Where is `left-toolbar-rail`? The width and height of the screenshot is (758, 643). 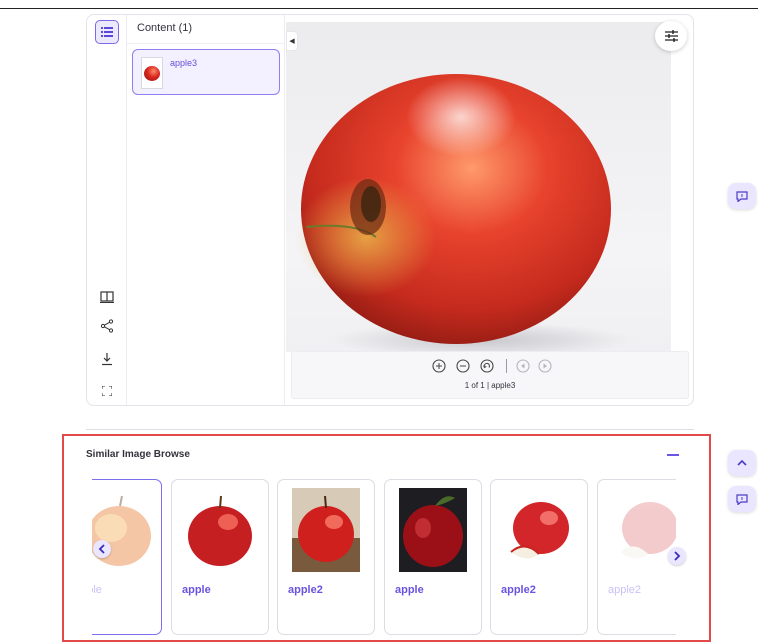 left-toolbar-rail is located at coordinates (107, 210).